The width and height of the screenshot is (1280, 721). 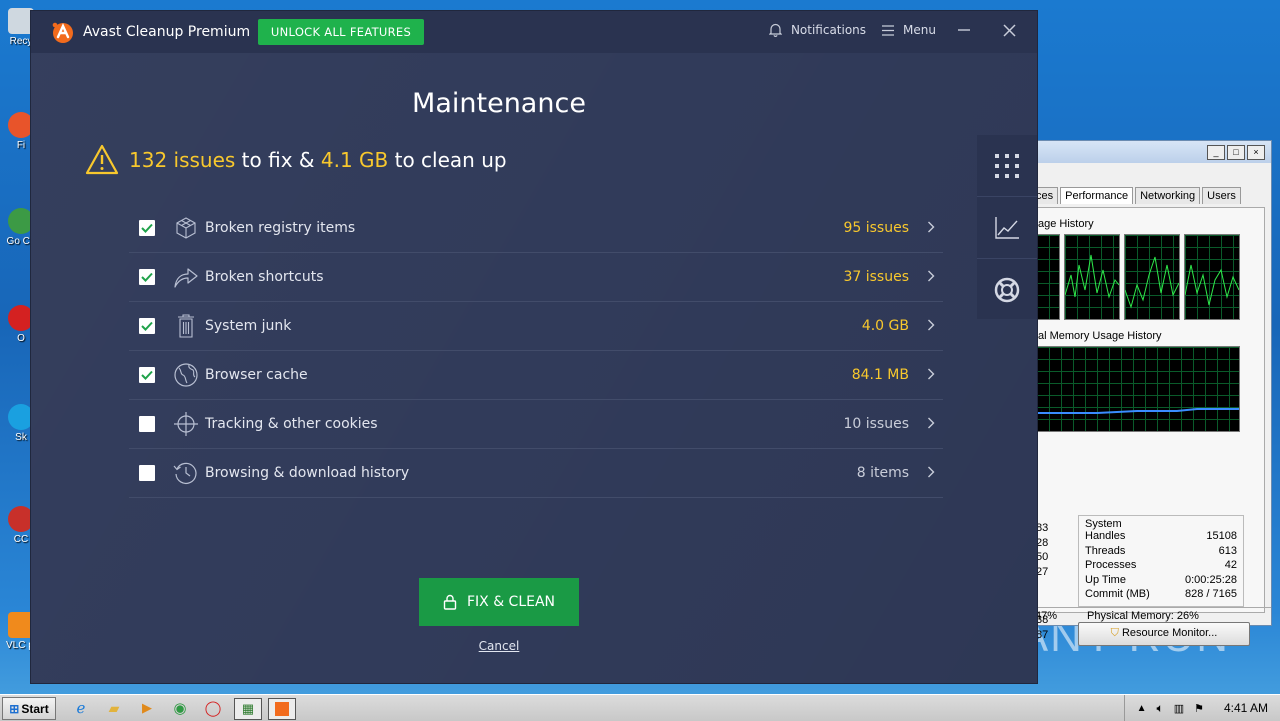 I want to click on system-tray: ▲ 🔈︎ ▥ ⚑ 4:41 AM, so click(x=1201, y=708).